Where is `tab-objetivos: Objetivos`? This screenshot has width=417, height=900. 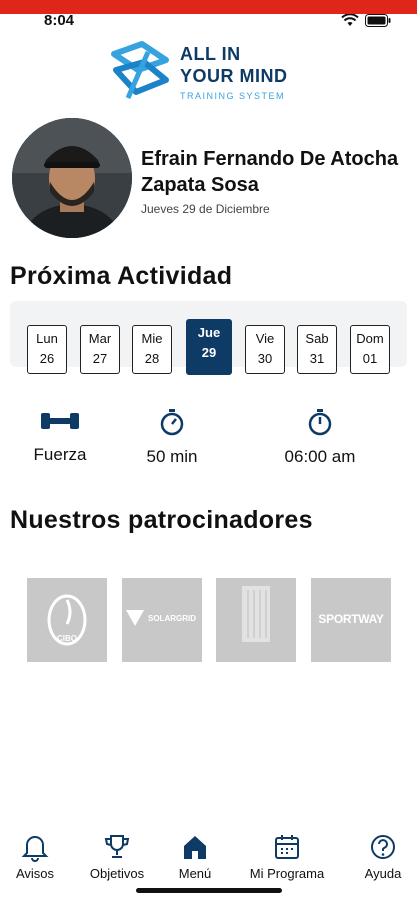
tab-objetivos: Objetivos is located at coordinates (117, 856).